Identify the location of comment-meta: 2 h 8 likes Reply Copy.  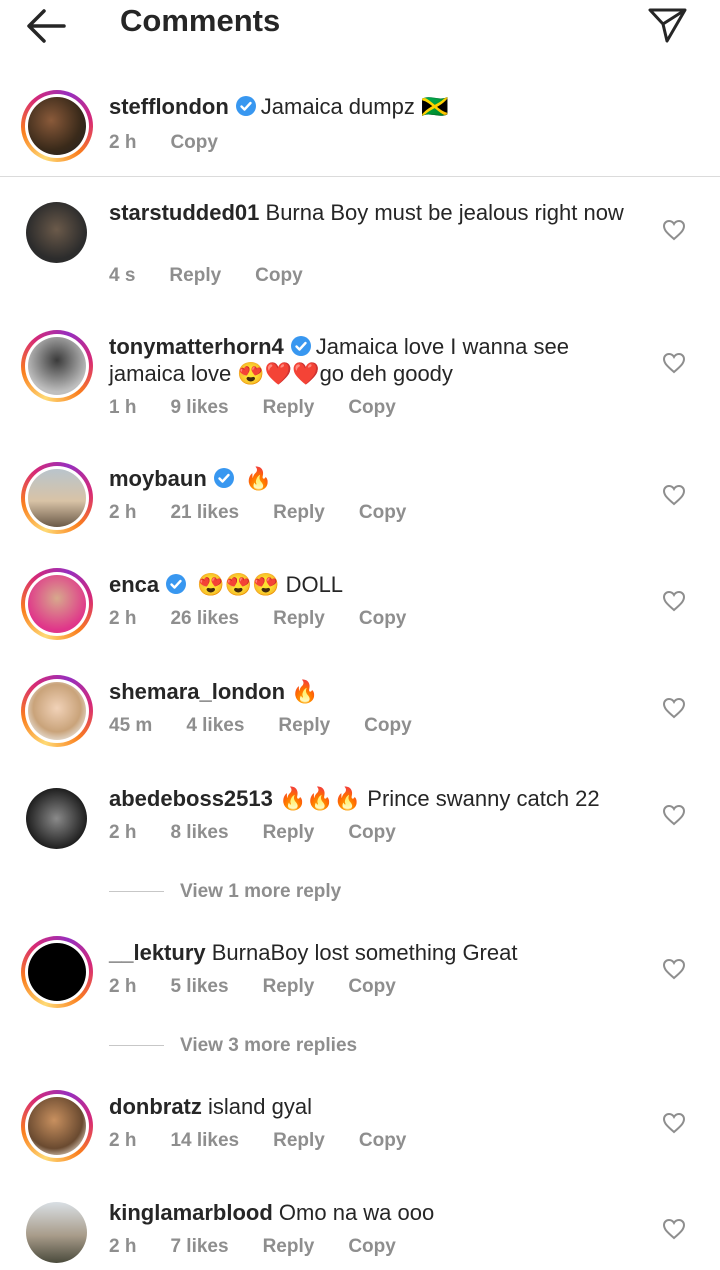
(269, 833).